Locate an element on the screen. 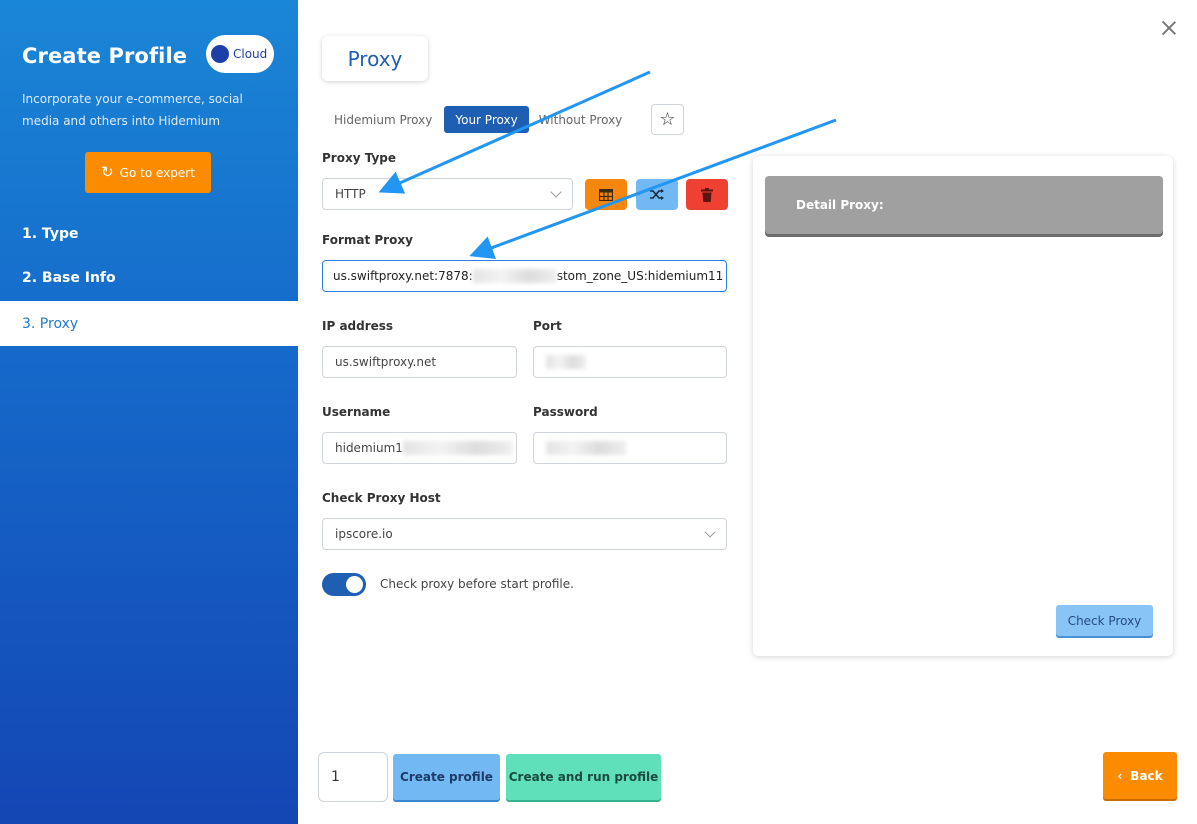 This screenshot has width=1197, height=824. proxy-tabs: Hidemium Proxy Your Proxy Without Proxy is located at coordinates (477, 119).